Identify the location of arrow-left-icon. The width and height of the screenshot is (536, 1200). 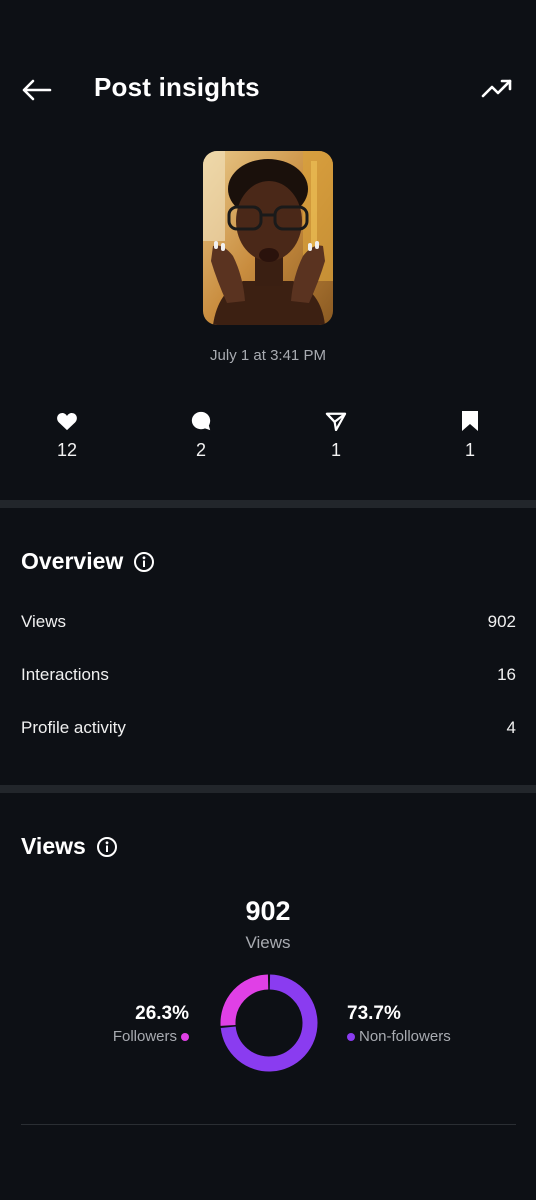
(37, 90).